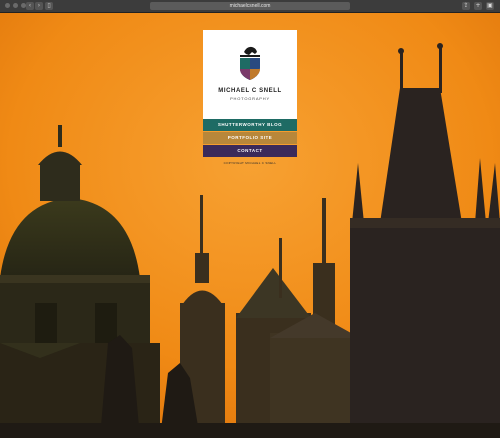 The height and width of the screenshot is (438, 500). I want to click on window-controls, so click(15, 5).